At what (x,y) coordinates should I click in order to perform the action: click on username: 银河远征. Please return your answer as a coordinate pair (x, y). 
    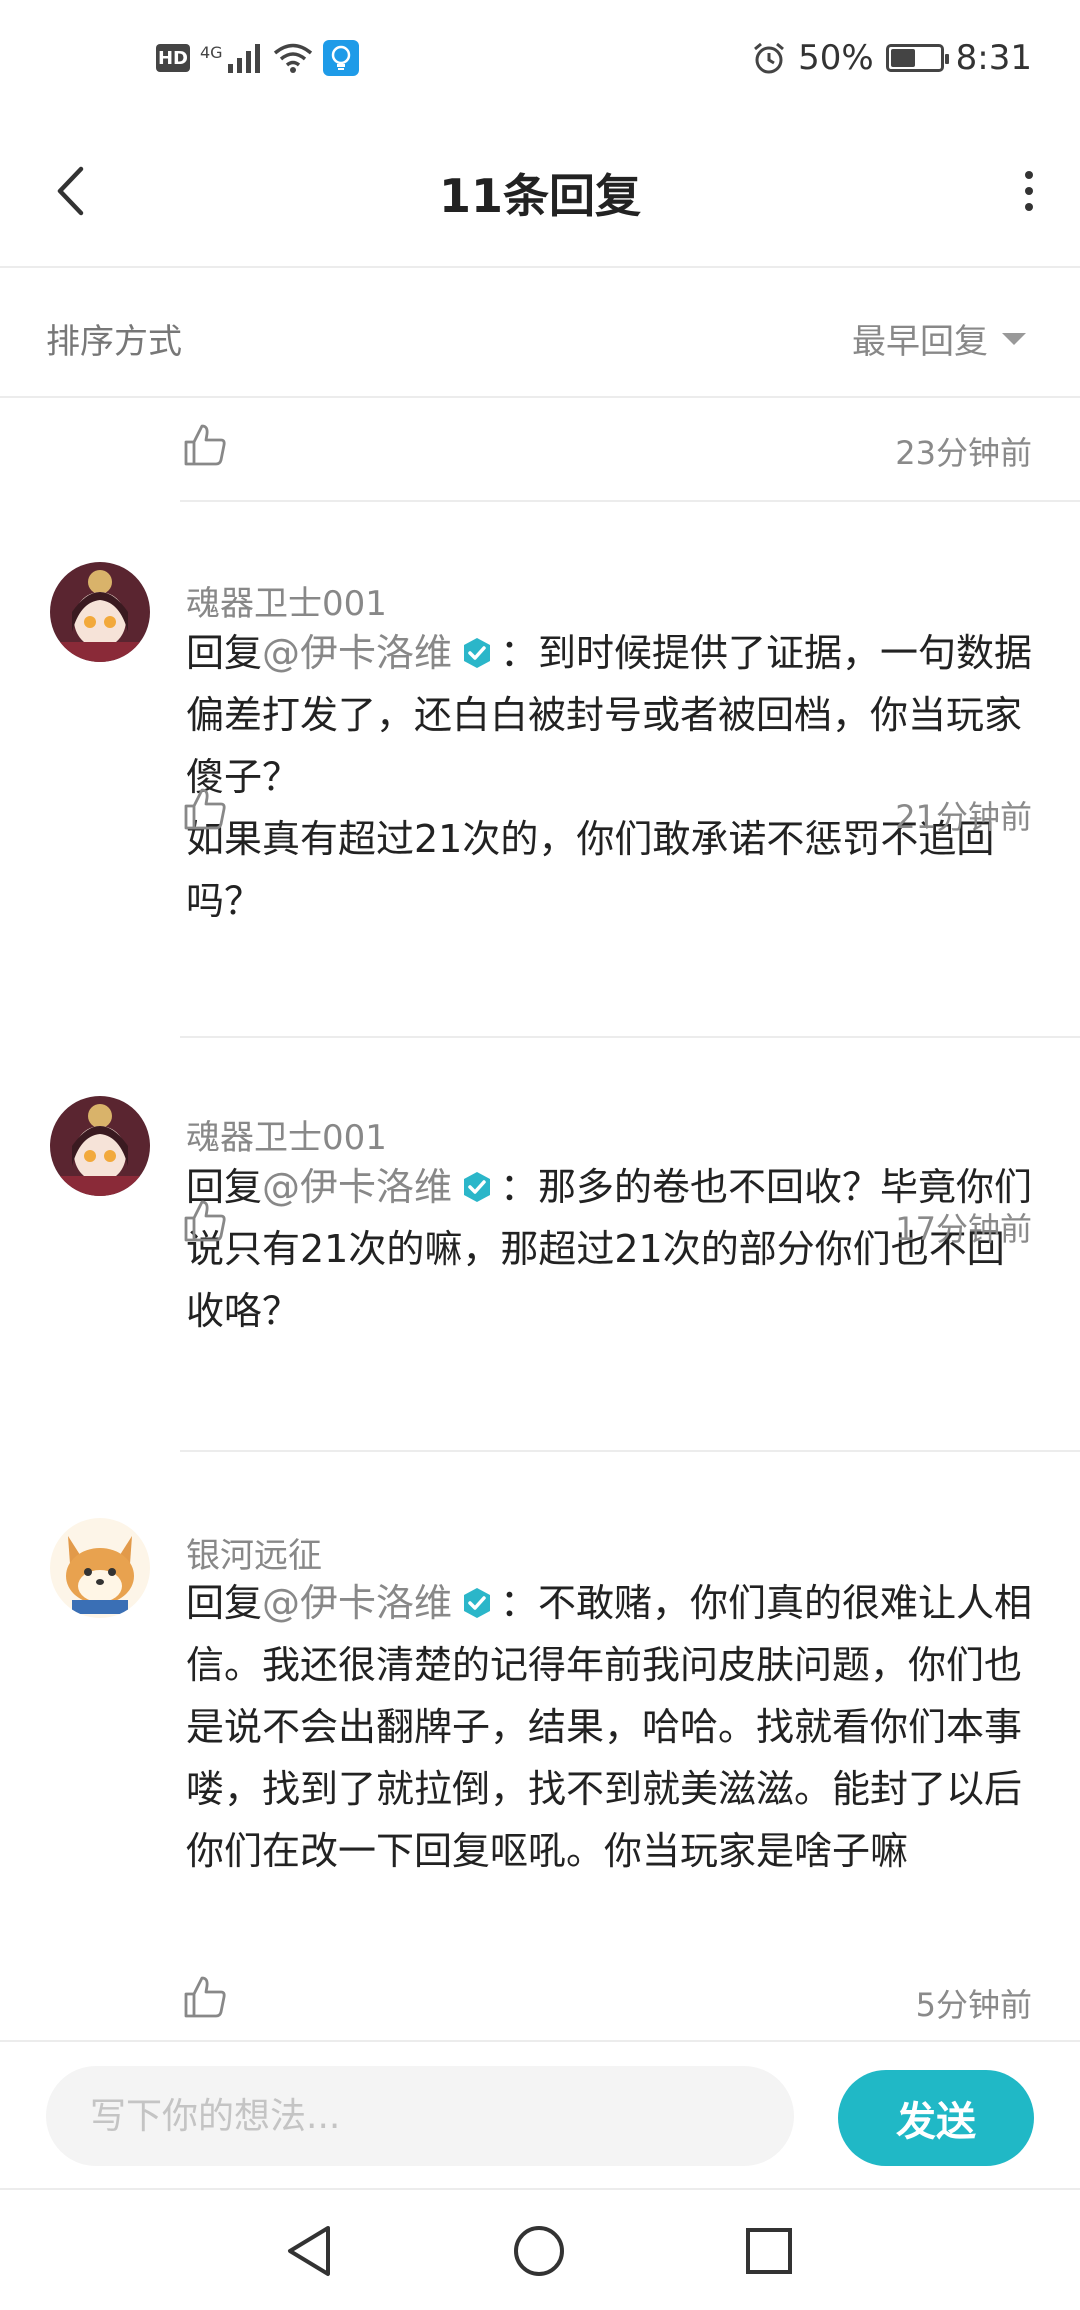
    Looking at the image, I should click on (254, 1552).